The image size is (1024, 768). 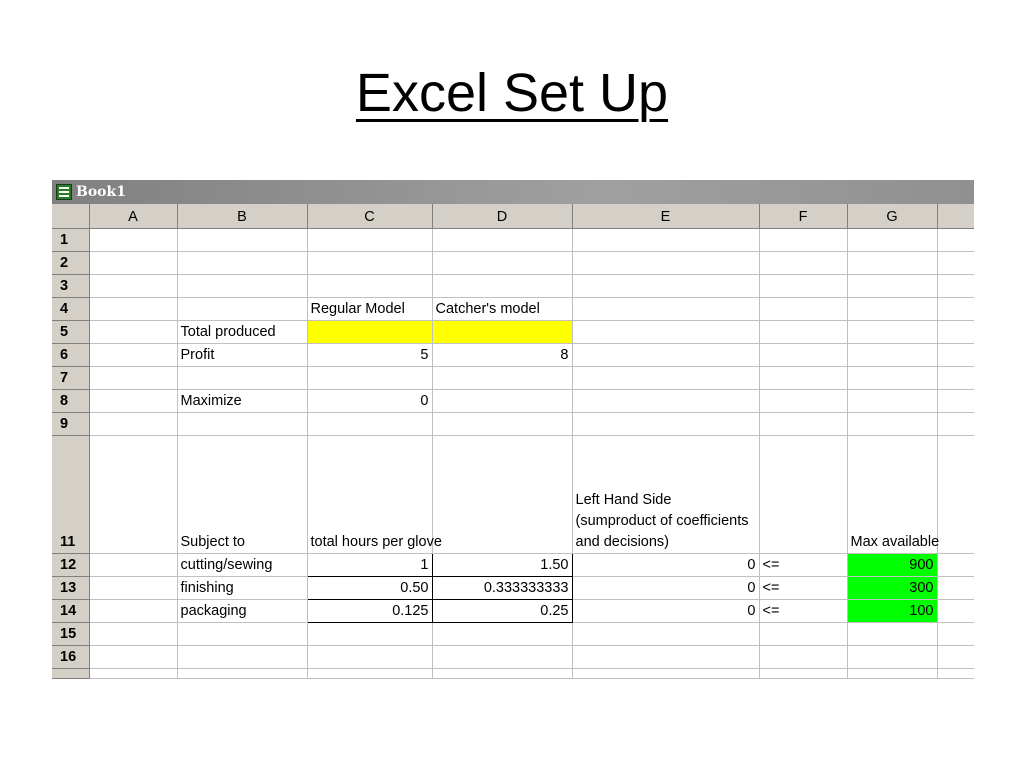 I want to click on cell-f16, so click(x=803, y=657).